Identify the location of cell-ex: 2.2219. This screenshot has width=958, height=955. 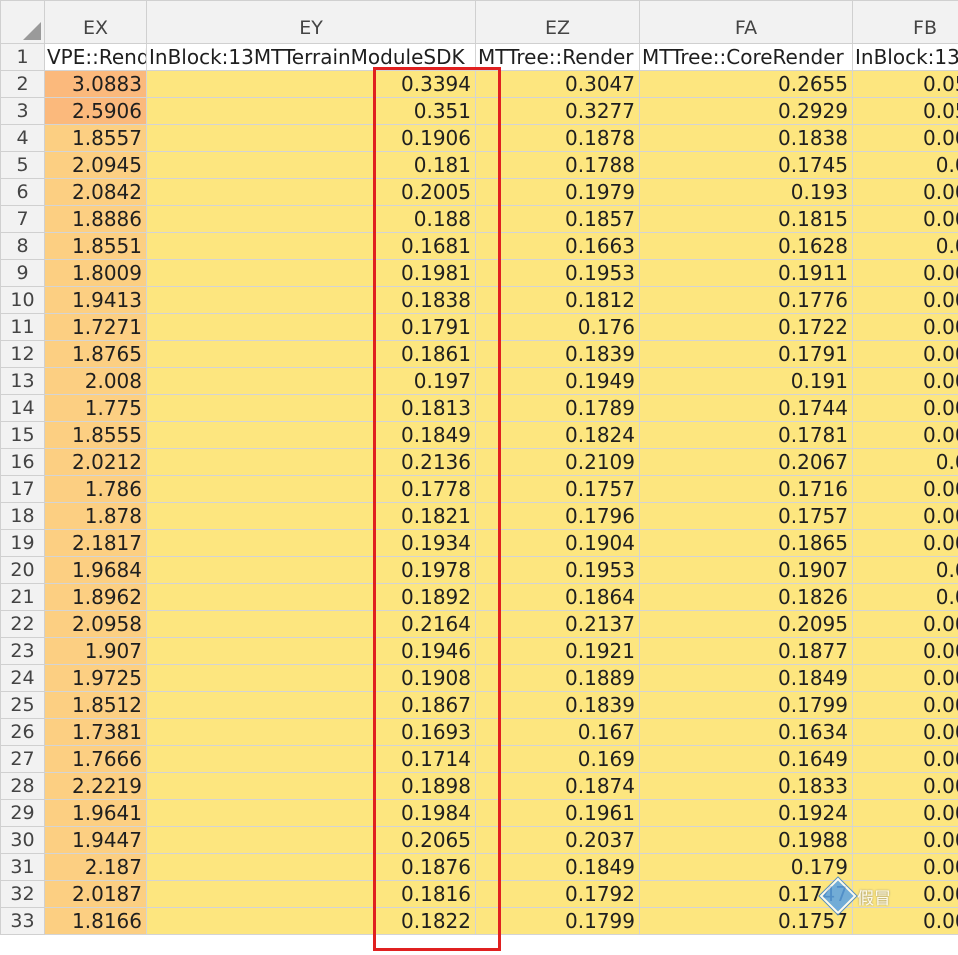
(95, 786).